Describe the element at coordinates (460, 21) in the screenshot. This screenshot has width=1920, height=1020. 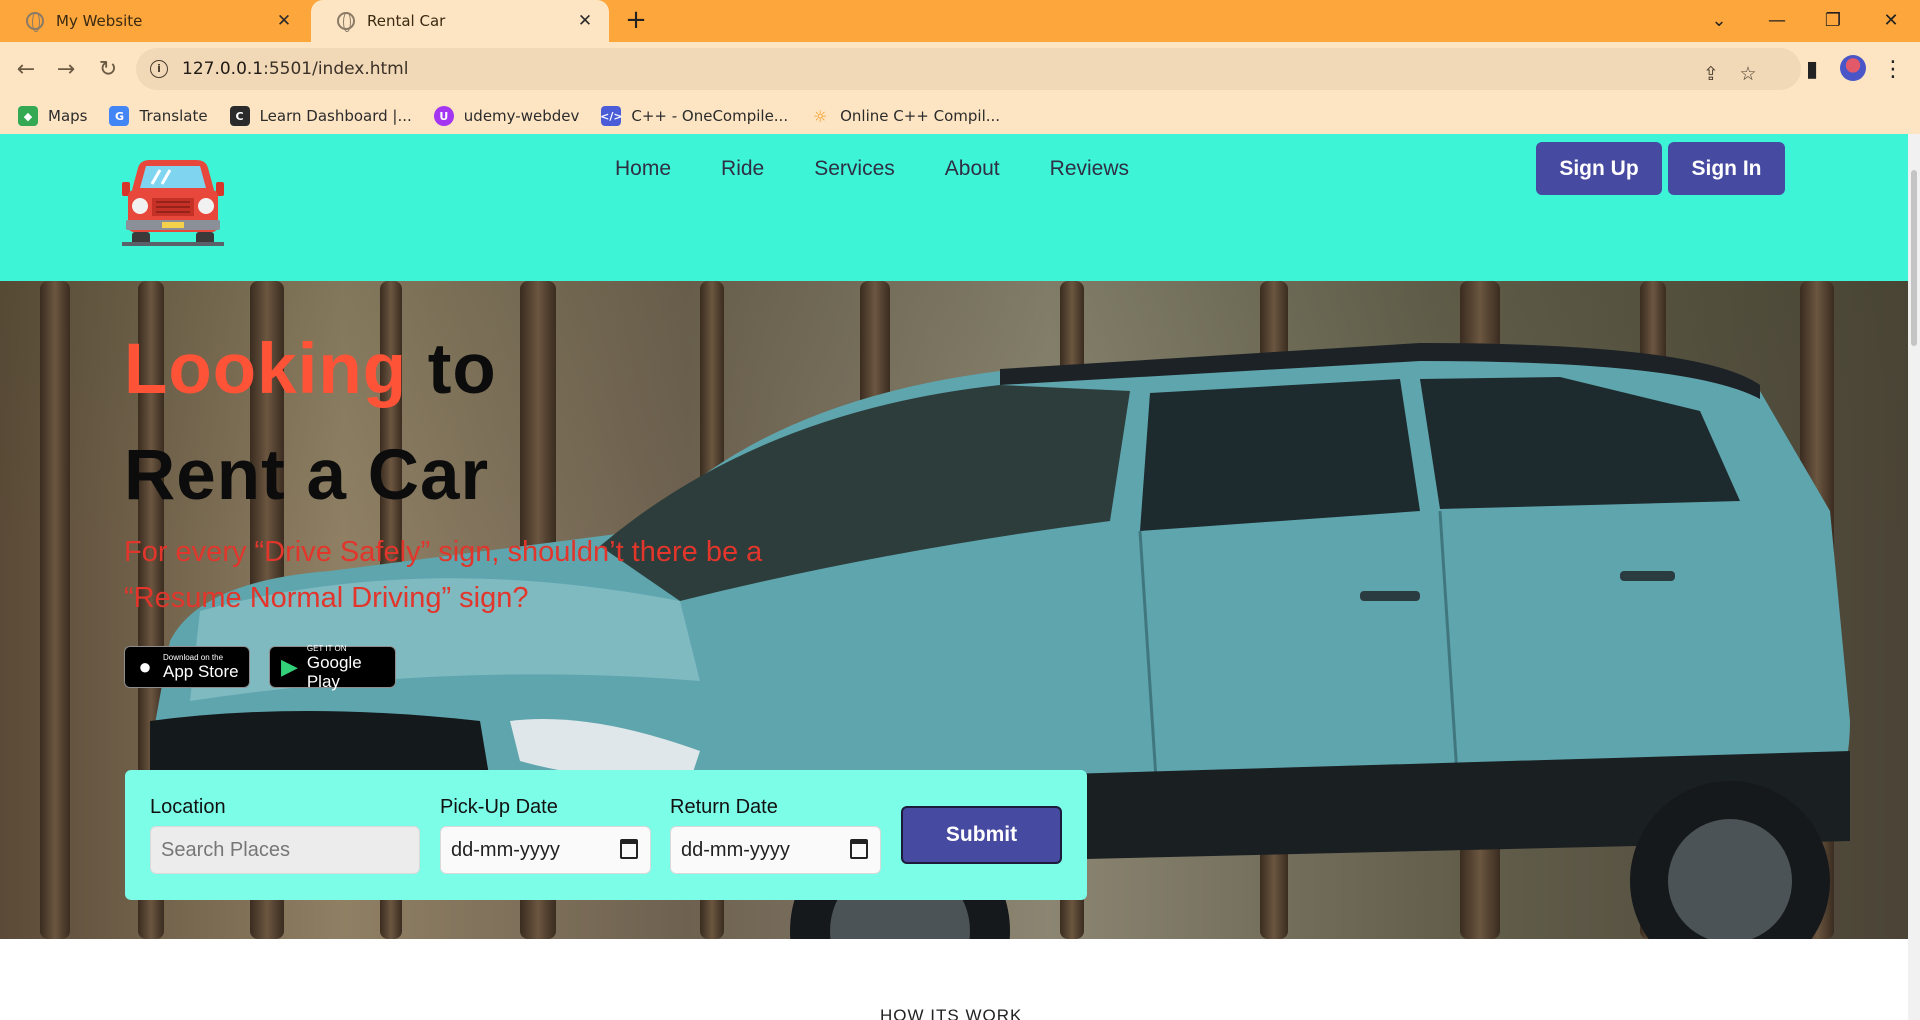
I see `tab-rental-car: Rental Car ✕` at that location.